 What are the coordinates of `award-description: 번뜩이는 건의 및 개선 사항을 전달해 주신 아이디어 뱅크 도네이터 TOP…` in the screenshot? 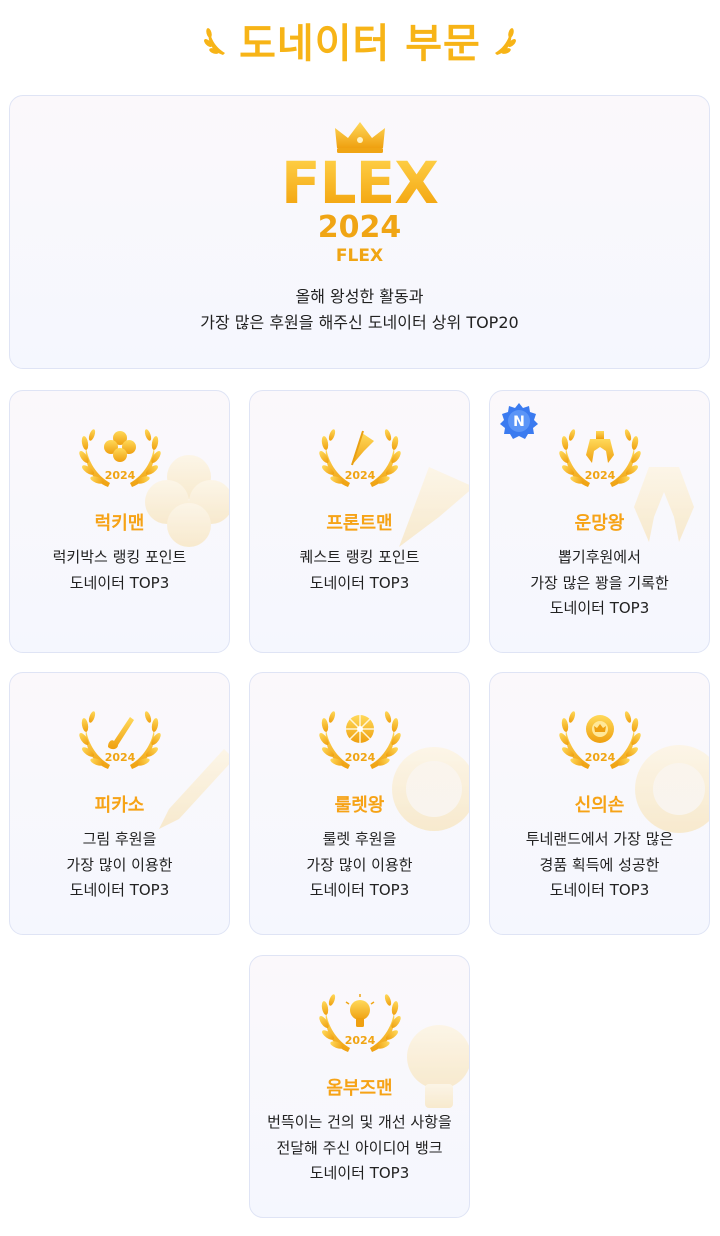 It's located at (359, 1148).